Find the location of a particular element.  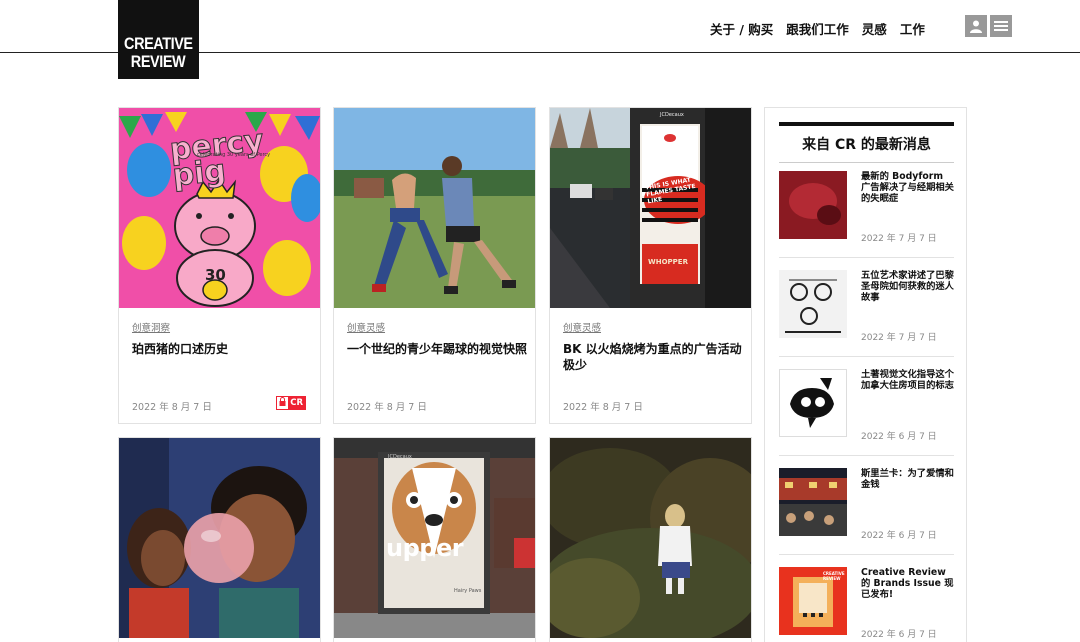

news-item: 土著视觉文化指导这个加拿大住房项目的标志 2022 年 6 月 7 日 is located at coordinates (866, 406).